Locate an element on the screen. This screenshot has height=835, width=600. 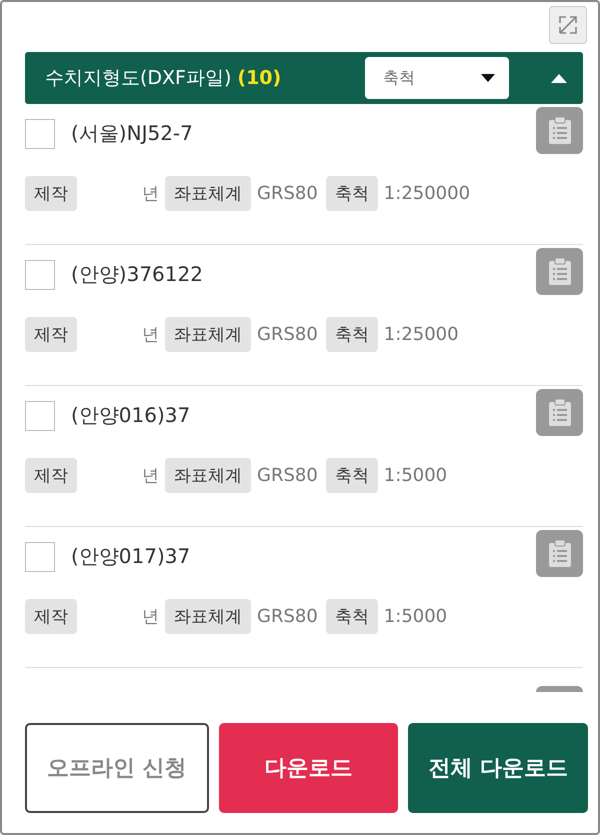
section-title: 수치지형도(DXF파일) is located at coordinates (138, 78).